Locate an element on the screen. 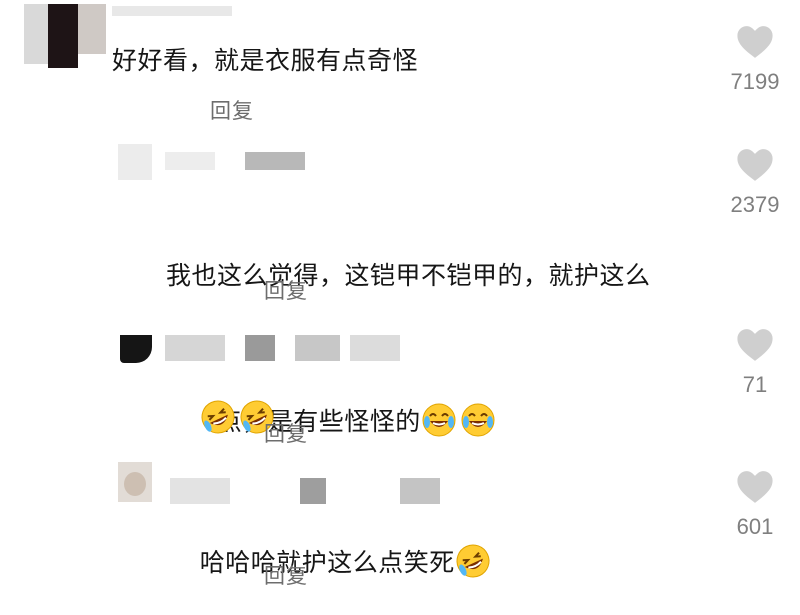 This screenshot has width=800, height=615. comment-text: 好好看，就是衣服有点奇怪 is located at coordinates (265, 60).